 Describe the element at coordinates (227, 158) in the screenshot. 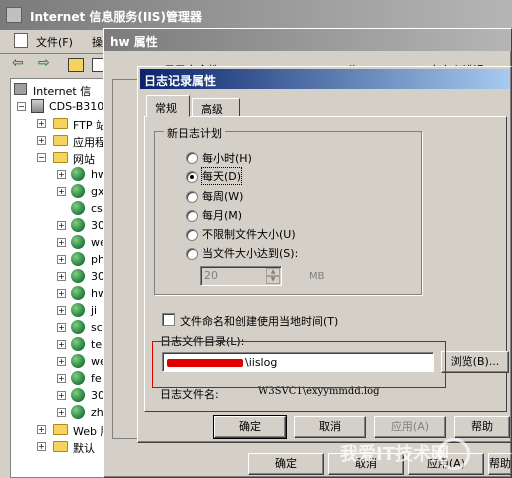

I see `radio-hourly-label: 每小时(H)` at that location.